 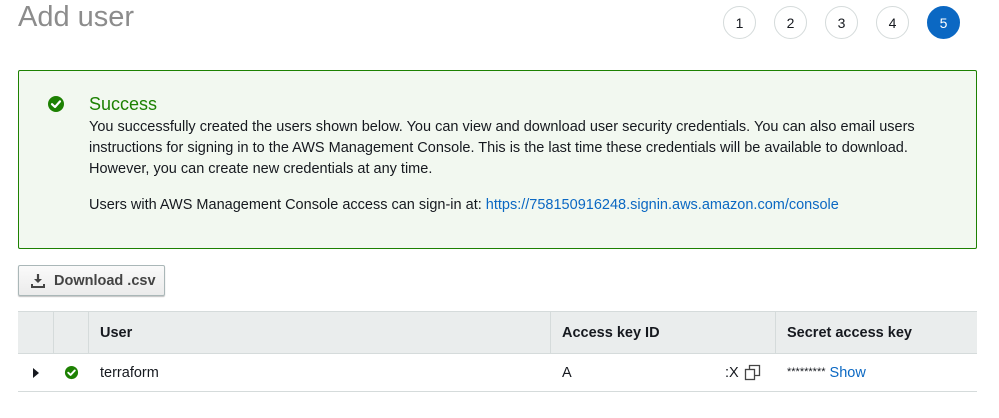 What do you see at coordinates (497, 373) in the screenshot?
I see `table-row: terraform A :X ********* Show` at bounding box center [497, 373].